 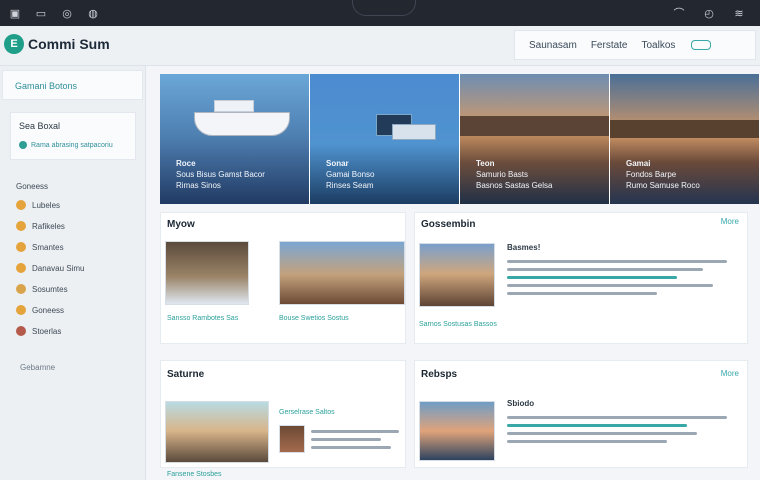 I want to click on hero-line-4a: Fondos Barpe, so click(x=651, y=174).